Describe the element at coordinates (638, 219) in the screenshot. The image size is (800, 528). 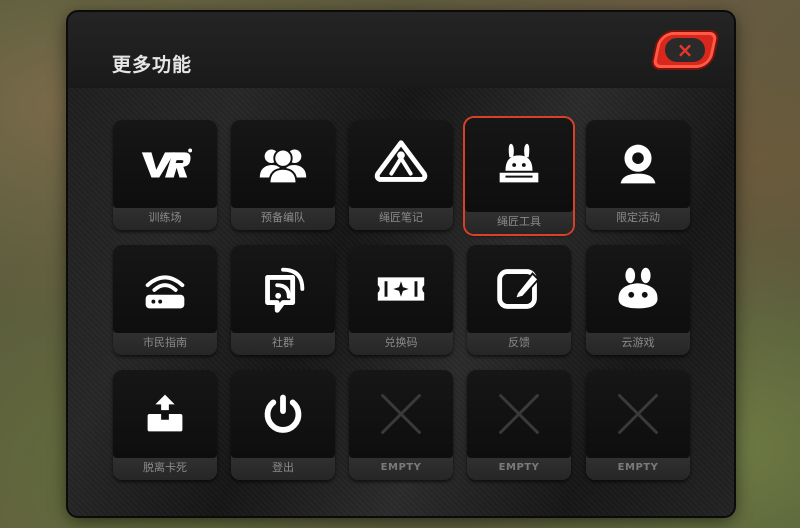
I see `tile-label: 限定活动` at that location.